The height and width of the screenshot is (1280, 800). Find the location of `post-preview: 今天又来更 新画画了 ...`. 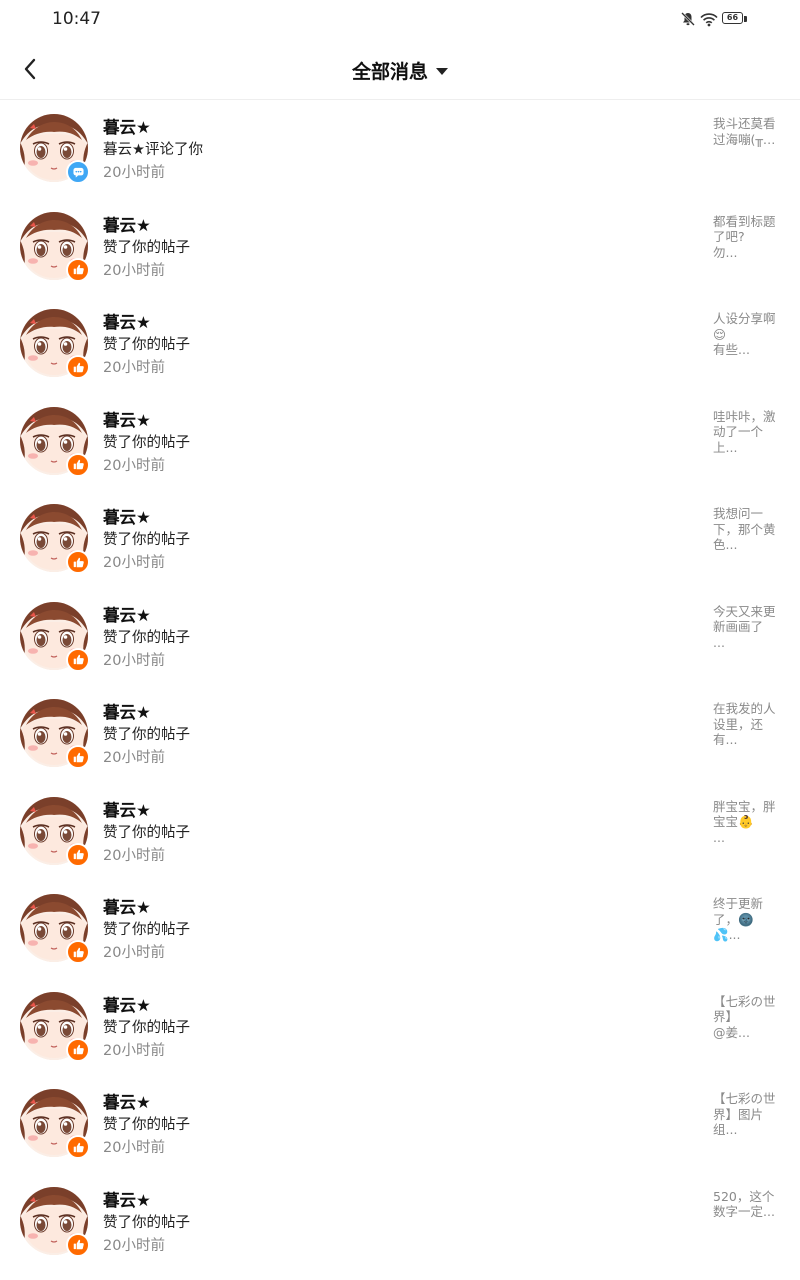

post-preview: 今天又来更 新画画了 ... is located at coordinates (747, 628).